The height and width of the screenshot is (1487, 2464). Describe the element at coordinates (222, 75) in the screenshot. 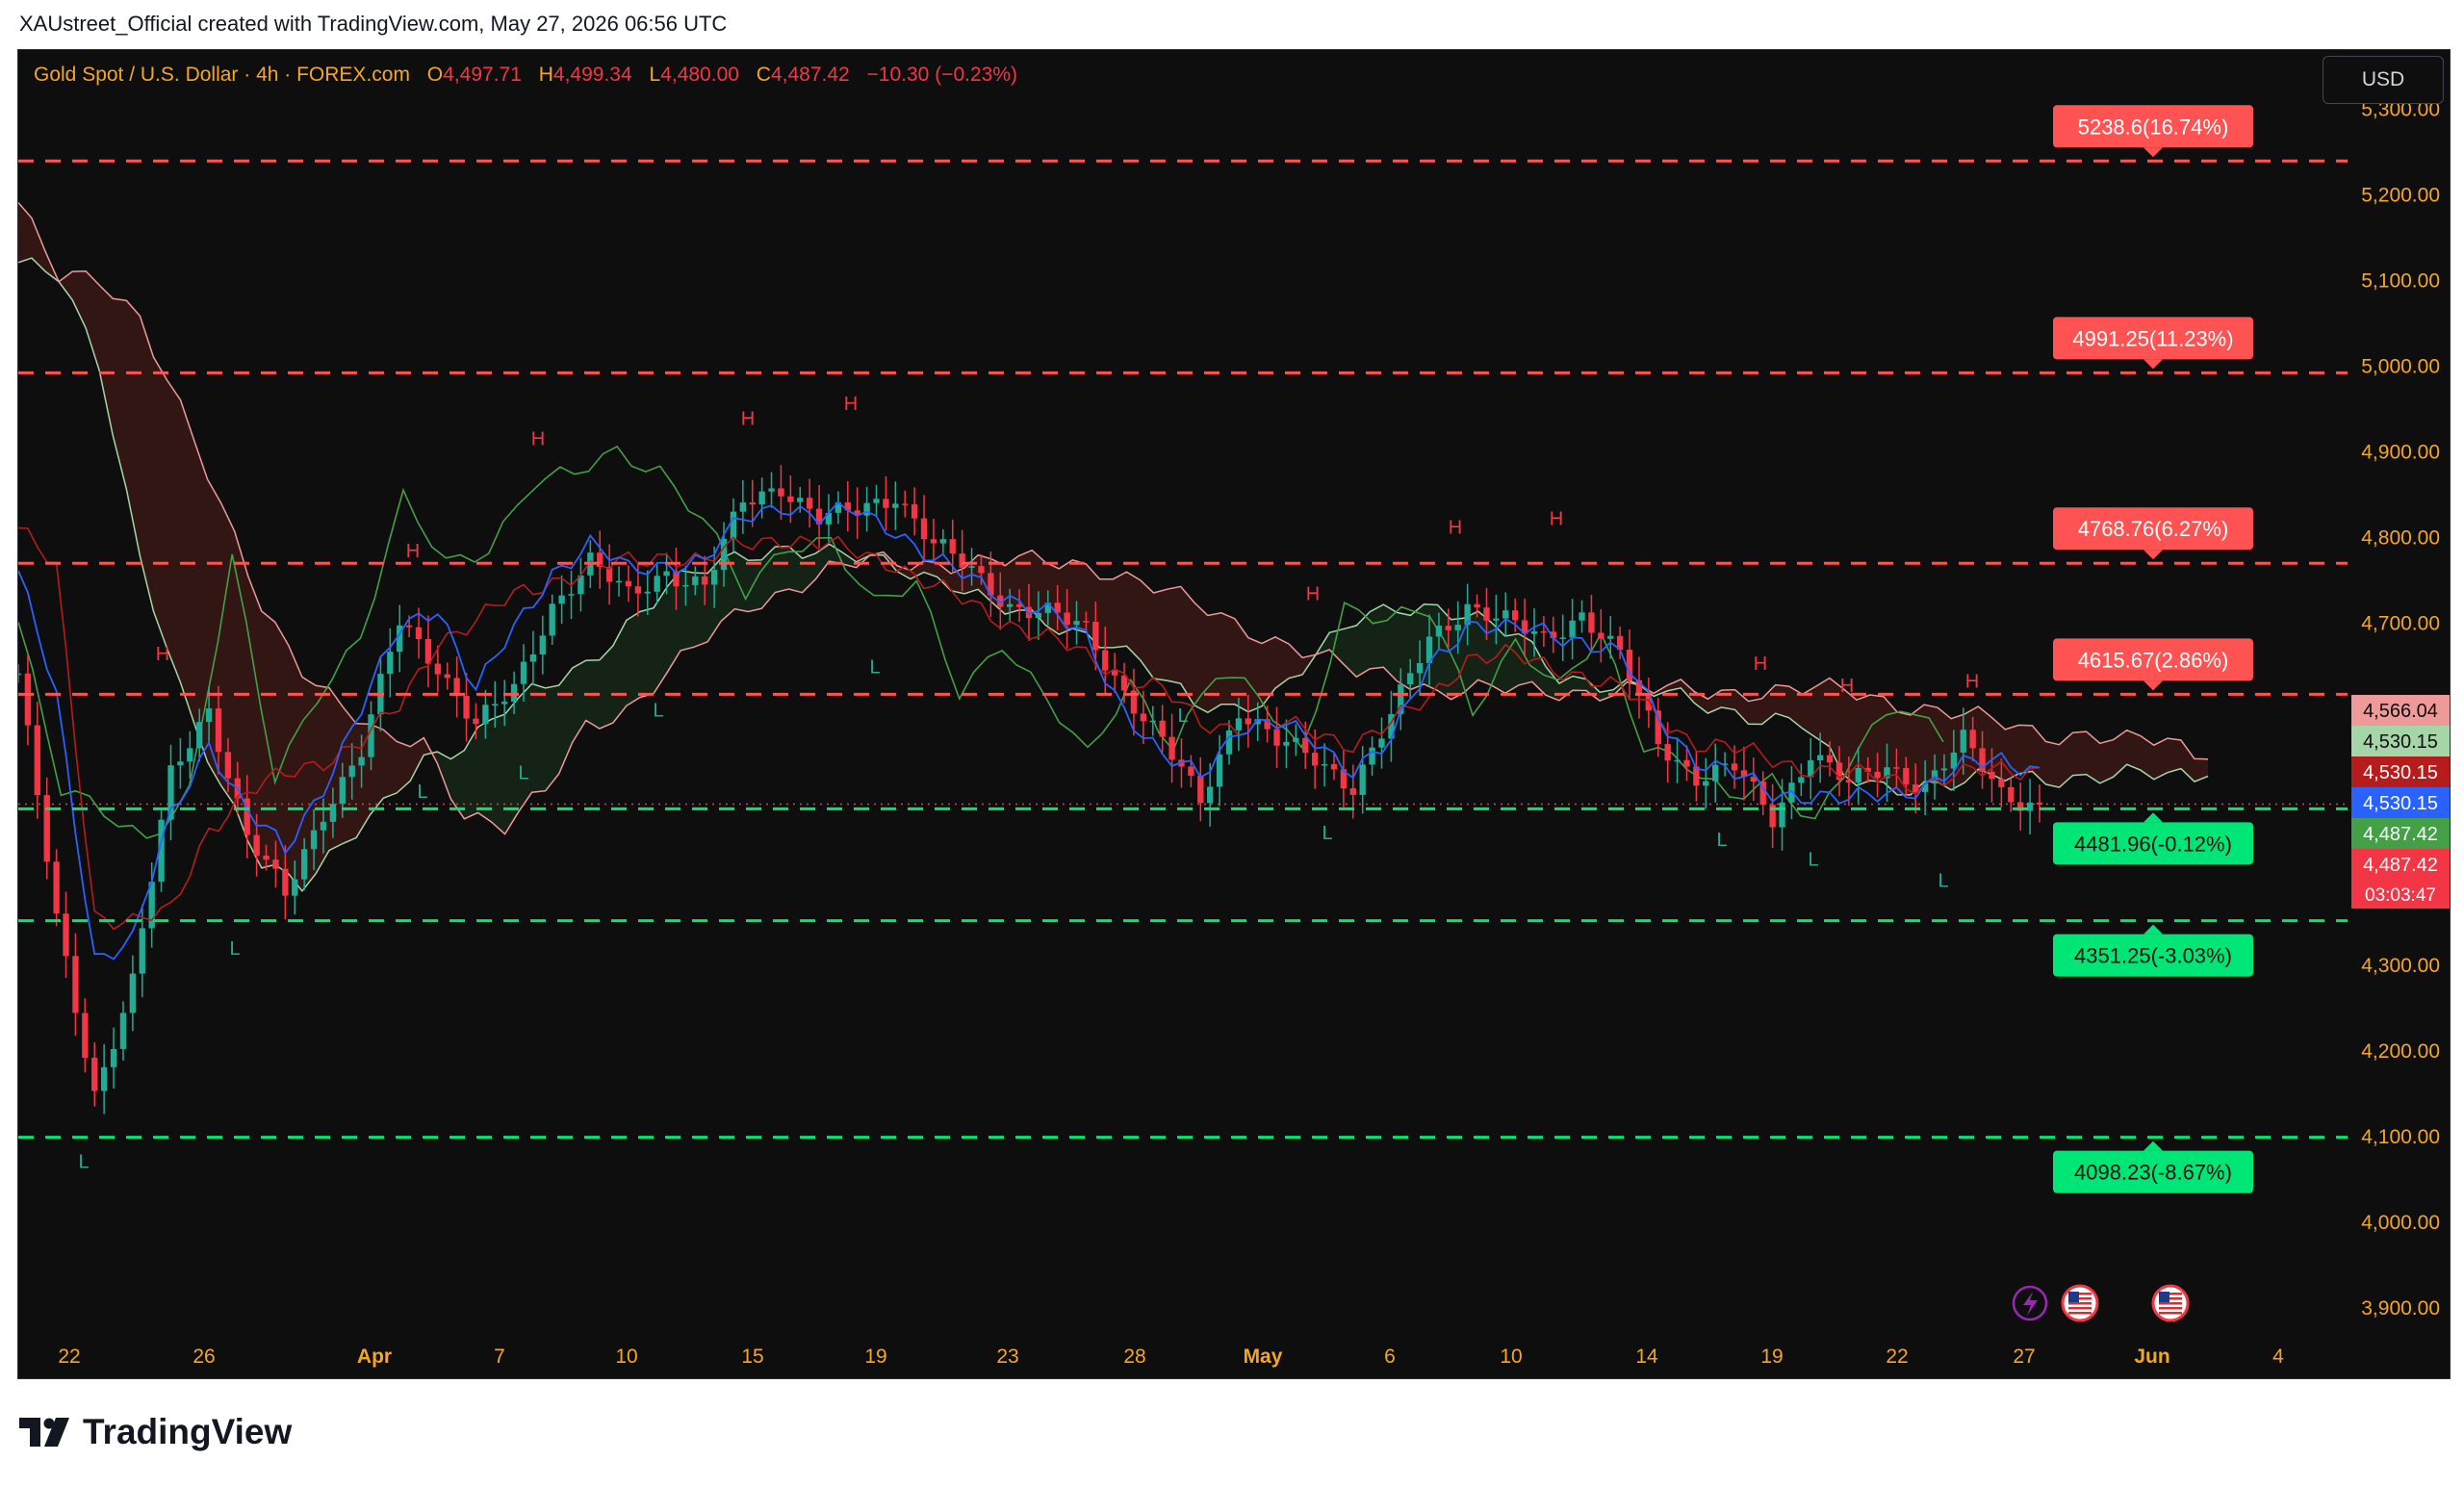

I see `symbol-title: Gold Spot / U.S. Dollar · 4h · FOREX.com` at that location.